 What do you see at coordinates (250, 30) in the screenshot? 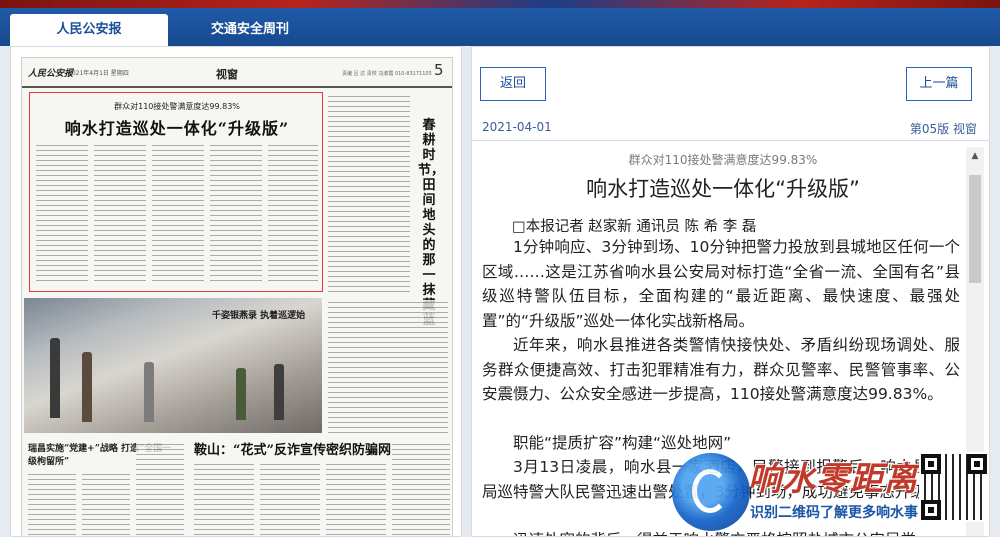
I see `tab-traffic-weekly: 交通安全周刊` at bounding box center [250, 30].